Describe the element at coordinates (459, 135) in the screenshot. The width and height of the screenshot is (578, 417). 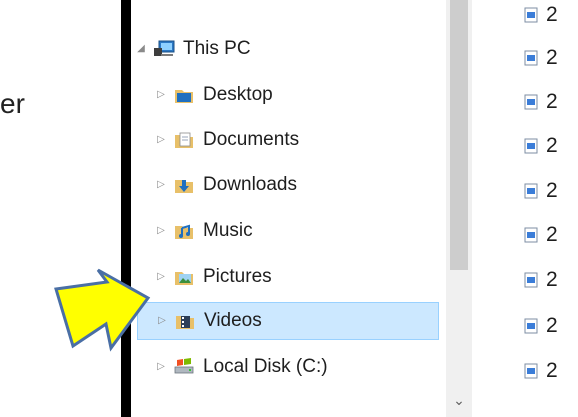
I see `scrollbar-thumb` at that location.